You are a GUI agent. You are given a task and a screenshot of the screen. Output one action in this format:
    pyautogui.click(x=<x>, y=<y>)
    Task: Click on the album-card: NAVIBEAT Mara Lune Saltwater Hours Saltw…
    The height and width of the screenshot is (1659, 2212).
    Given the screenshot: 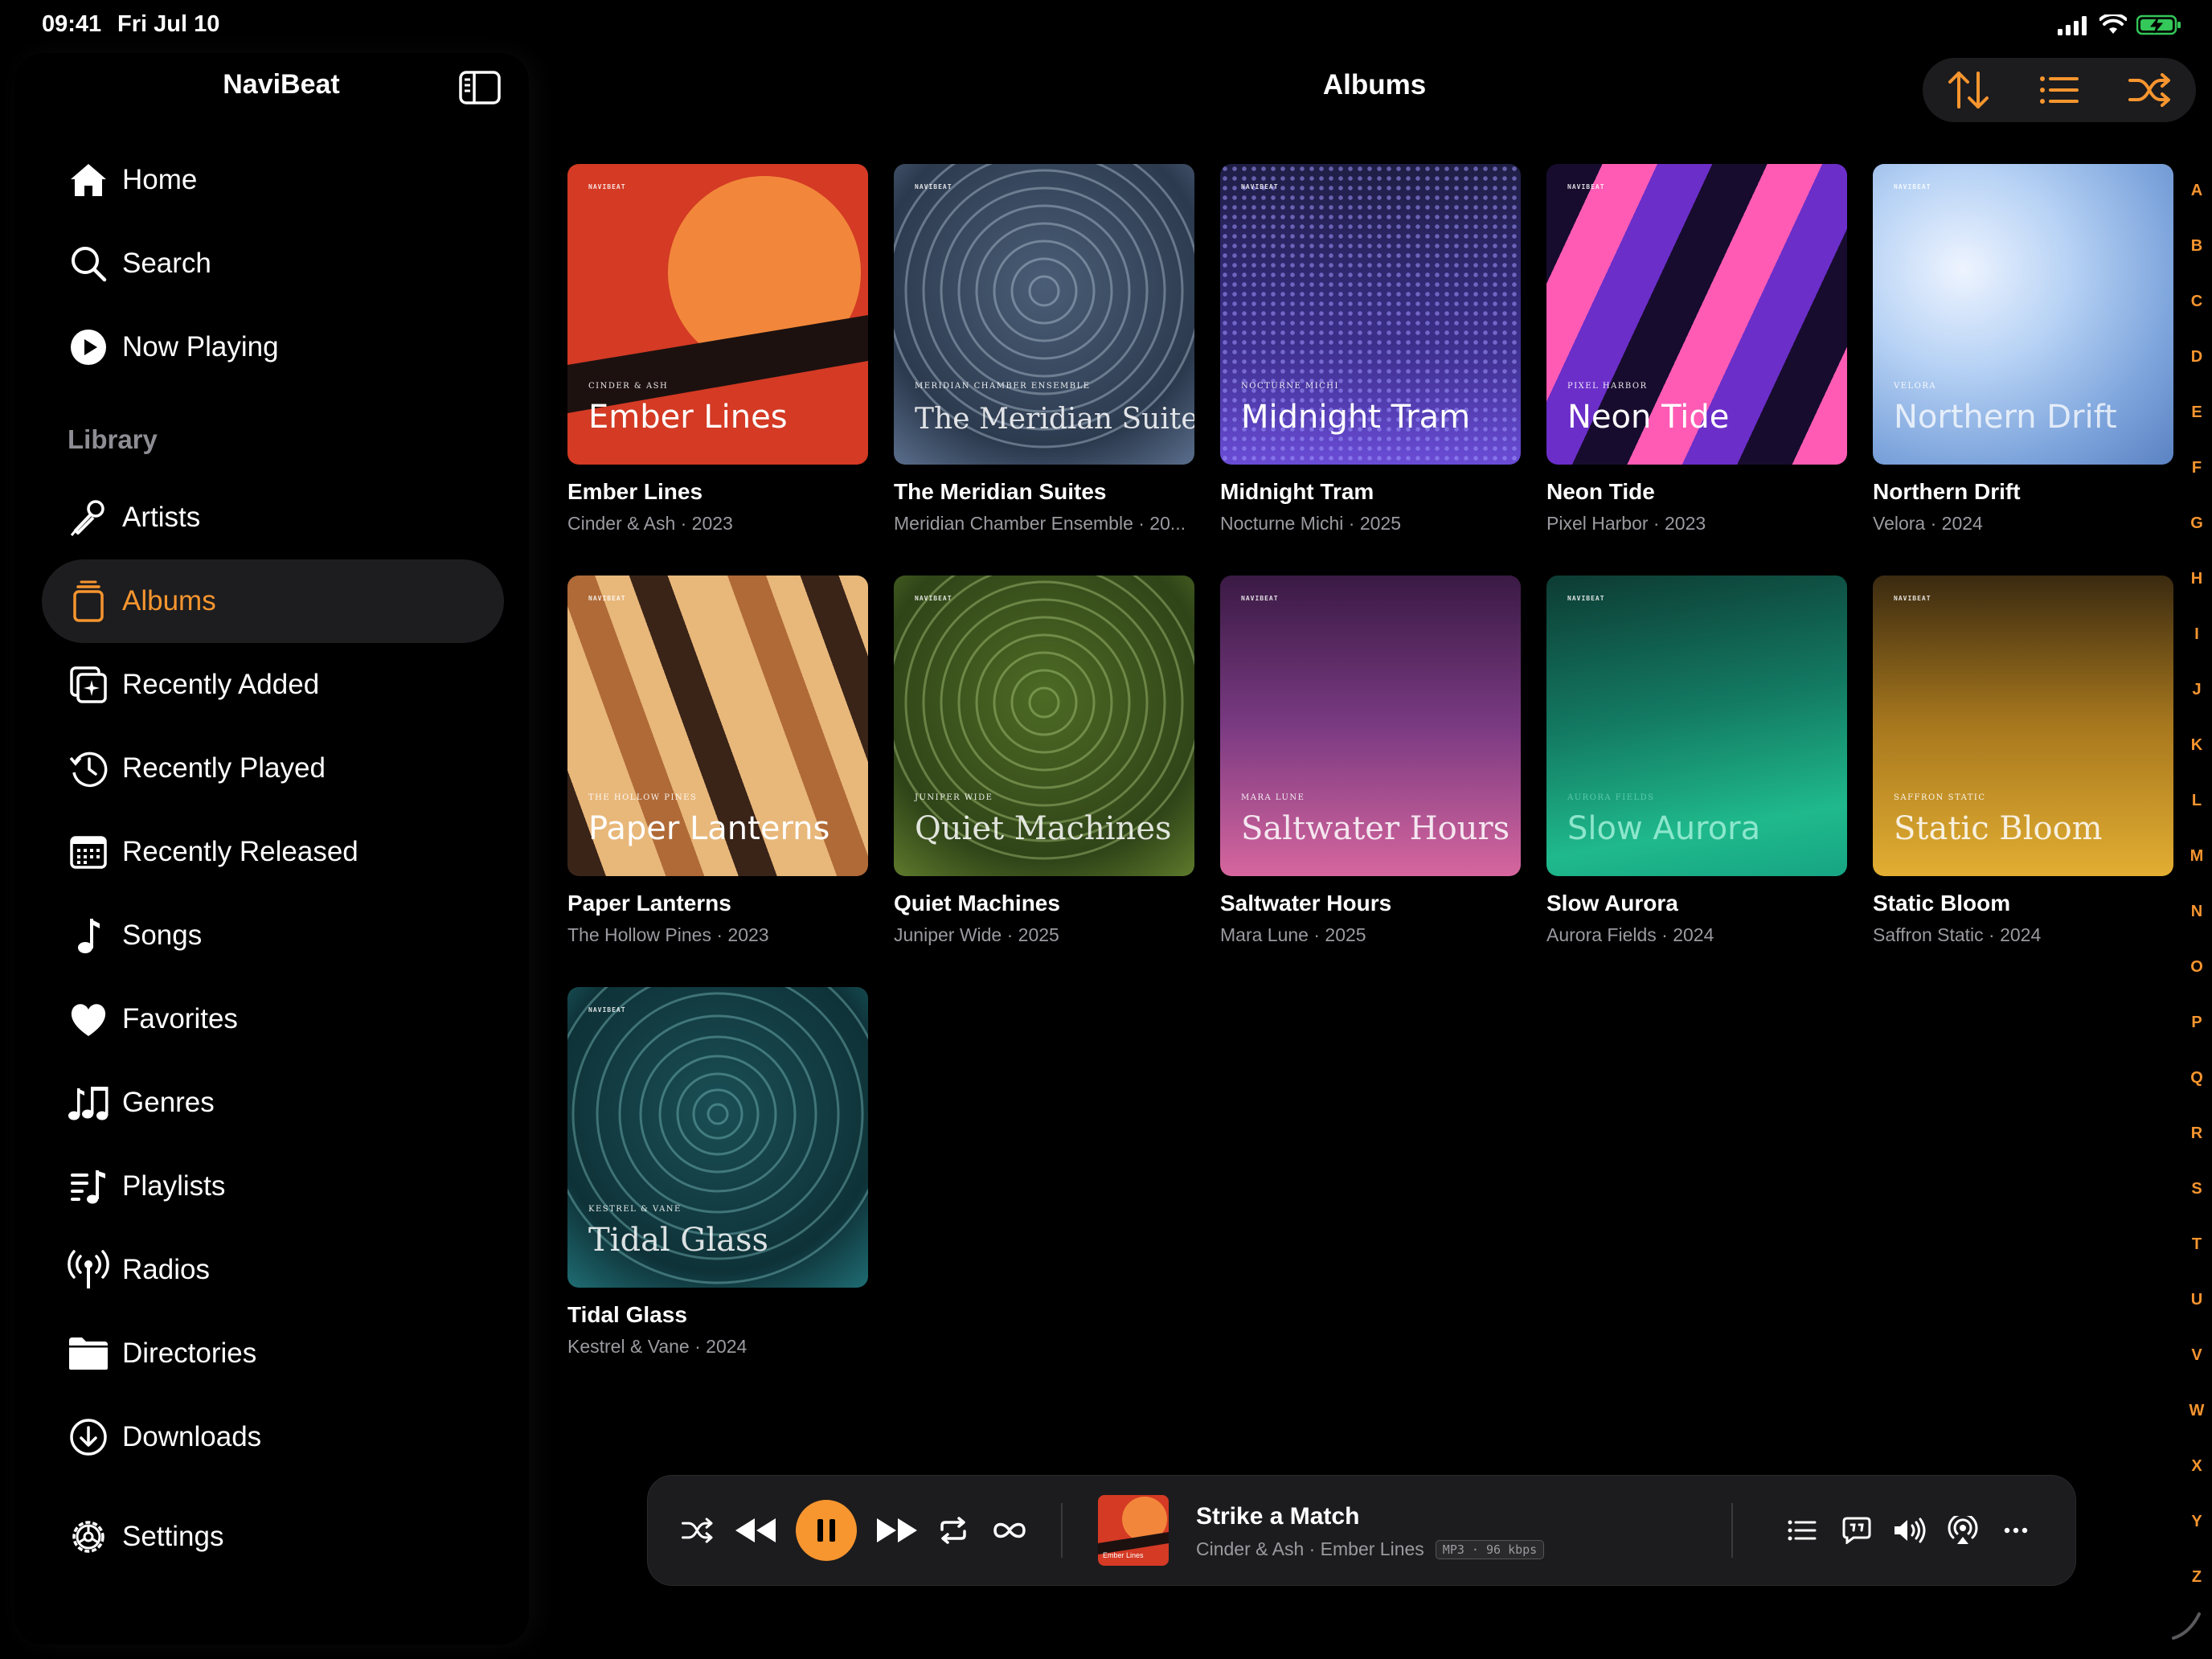 What is the action you would take?
    pyautogui.click(x=1370, y=761)
    